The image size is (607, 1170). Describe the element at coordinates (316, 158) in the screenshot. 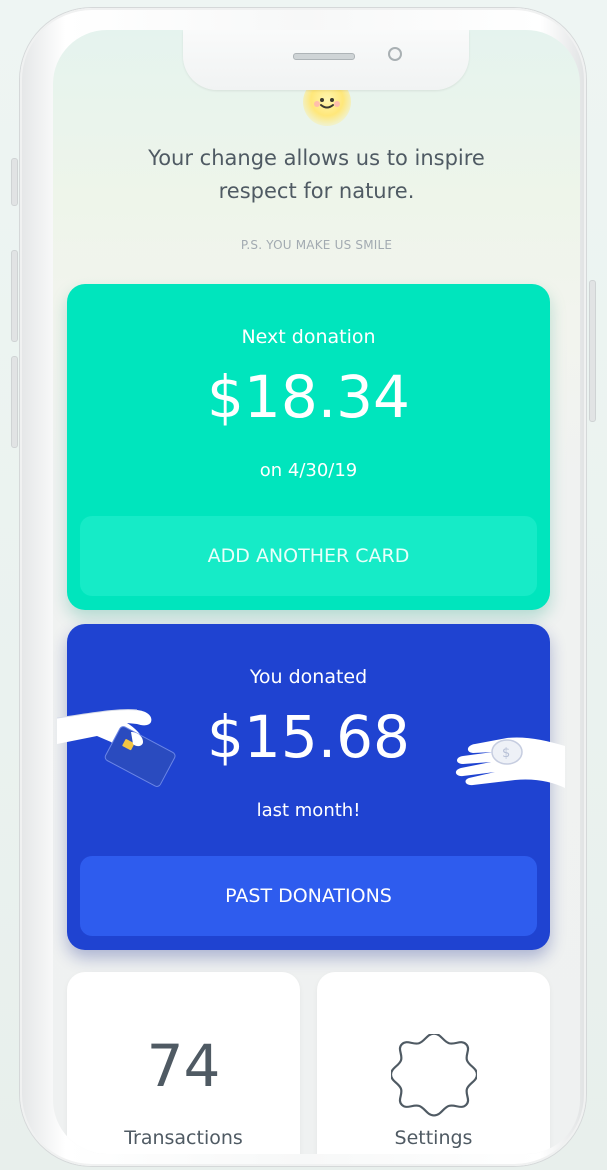

I see `headline-line-1: Your change allows us to inspire` at that location.